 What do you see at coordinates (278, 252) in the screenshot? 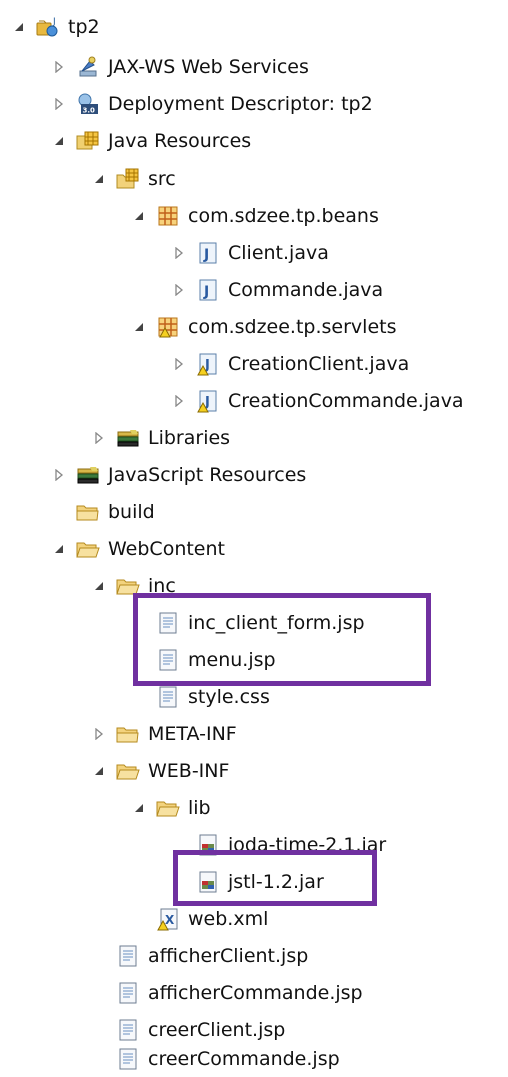
I see `tree-item-label: Client.java` at bounding box center [278, 252].